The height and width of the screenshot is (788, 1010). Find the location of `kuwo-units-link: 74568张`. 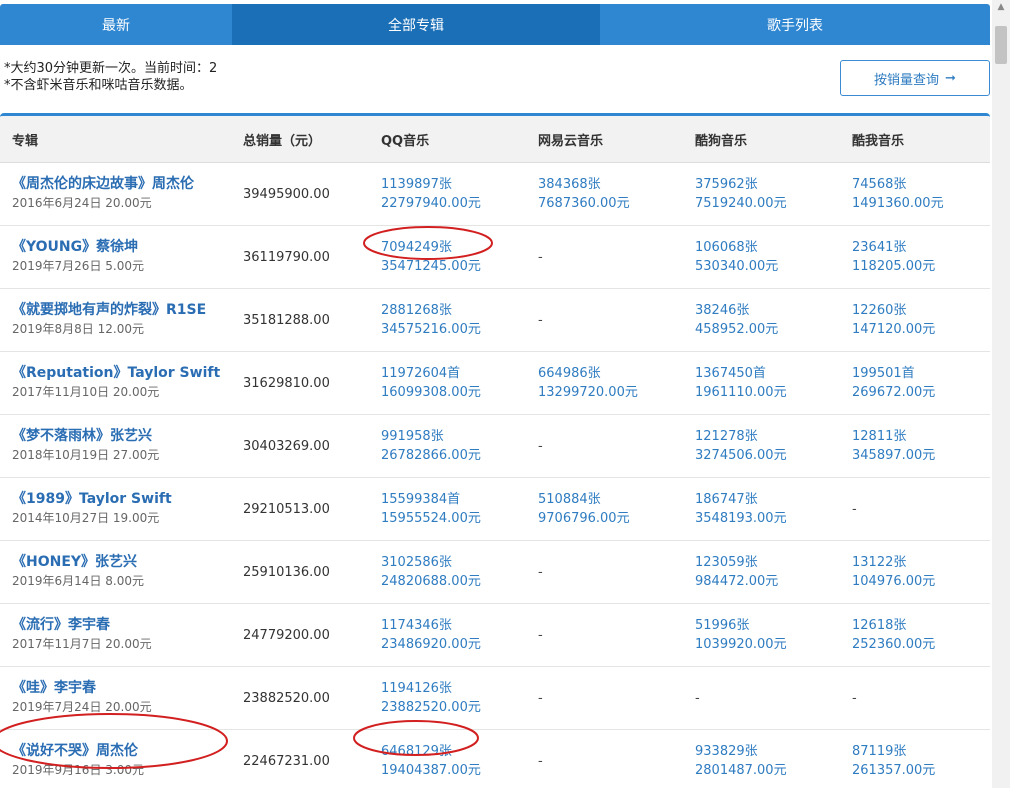

kuwo-units-link: 74568张 is located at coordinates (921, 184).